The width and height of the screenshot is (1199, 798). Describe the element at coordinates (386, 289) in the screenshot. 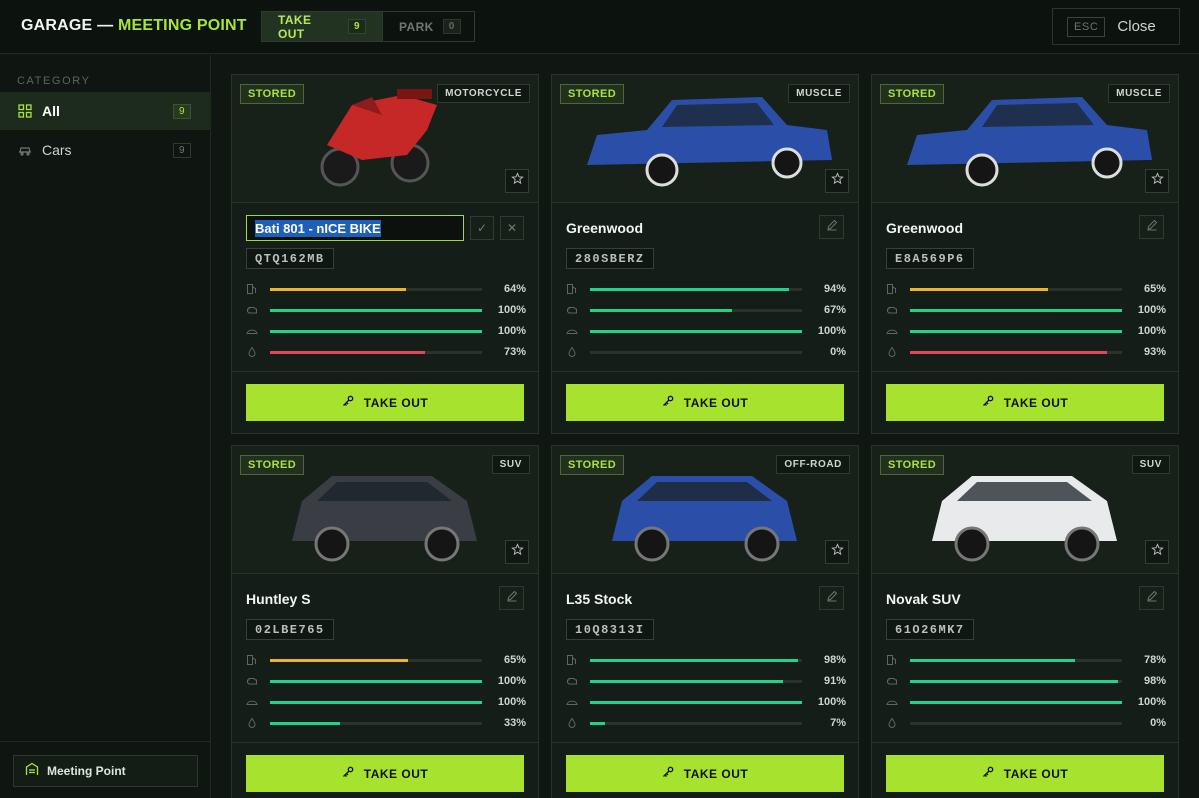

I see `stat-row: 64%` at that location.